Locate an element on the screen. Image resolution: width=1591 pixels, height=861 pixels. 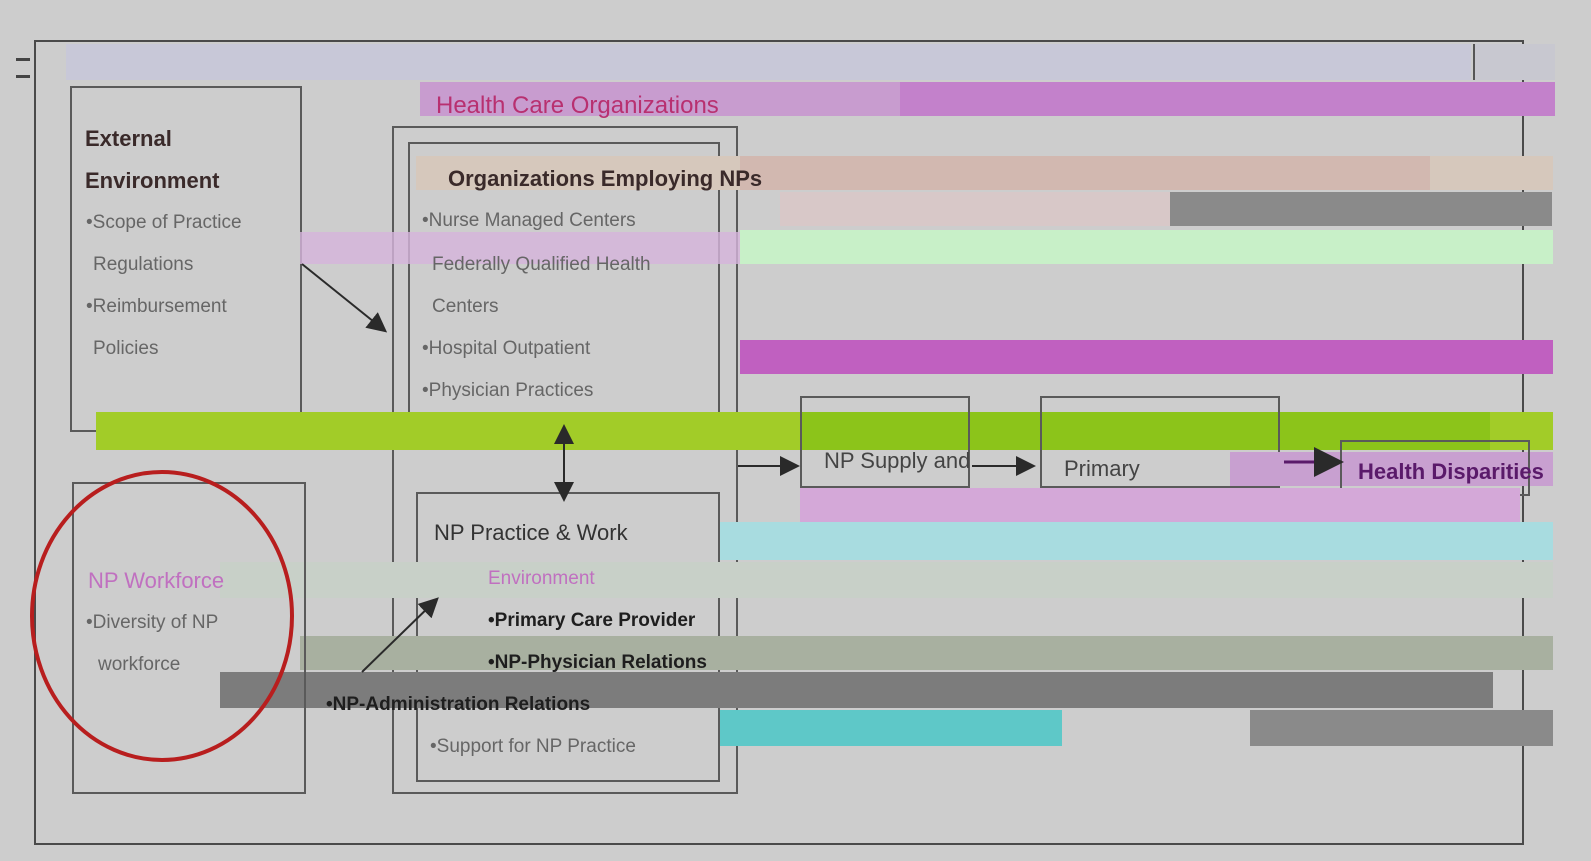
arrow-external-to-orgs is located at coordinates (344, 298).